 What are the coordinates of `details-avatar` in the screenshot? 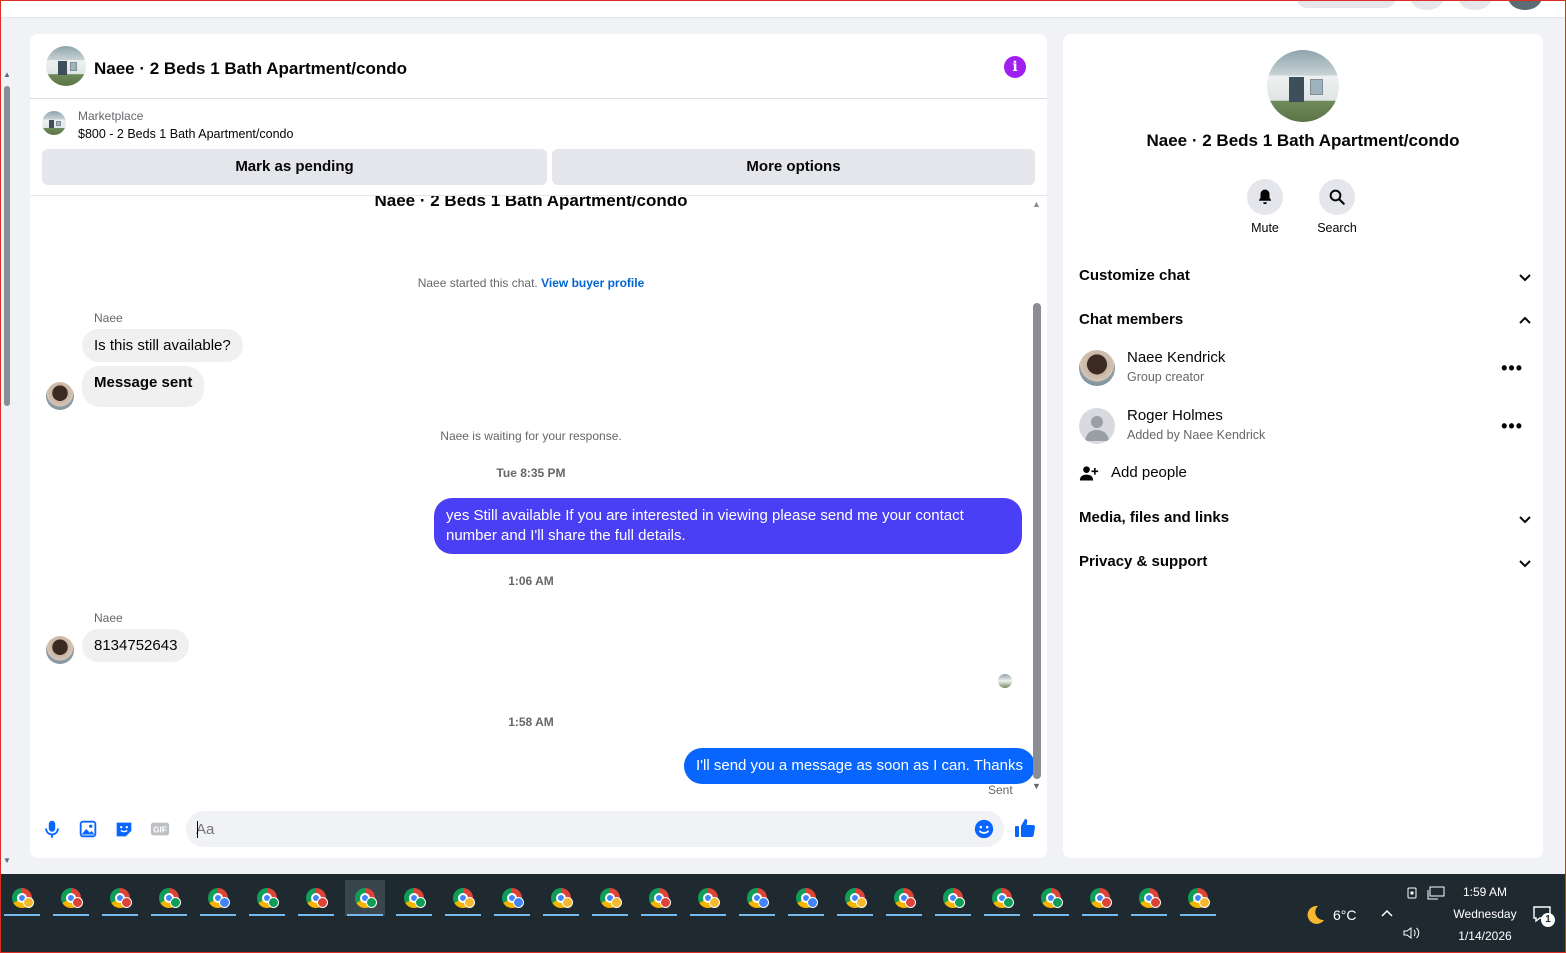 It's located at (1303, 86).